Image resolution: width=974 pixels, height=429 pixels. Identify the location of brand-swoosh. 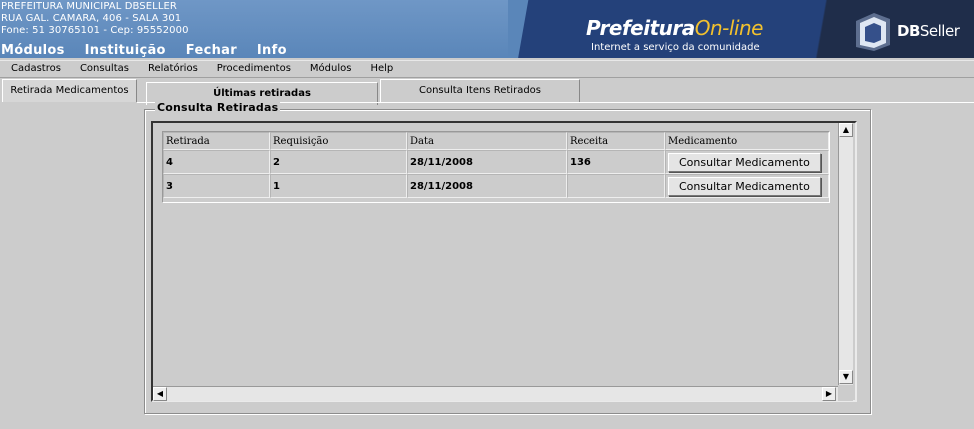
(528, 29).